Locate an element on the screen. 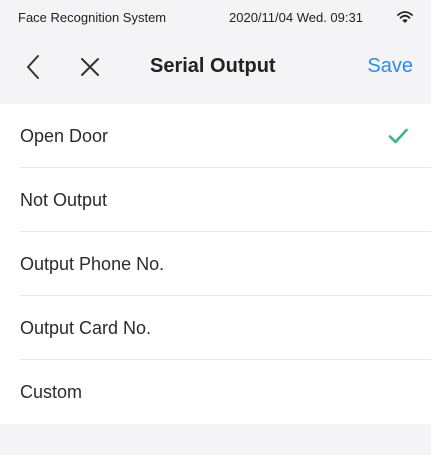 This screenshot has height=455, width=431. option-open-door: Open Door is located at coordinates (215, 136).